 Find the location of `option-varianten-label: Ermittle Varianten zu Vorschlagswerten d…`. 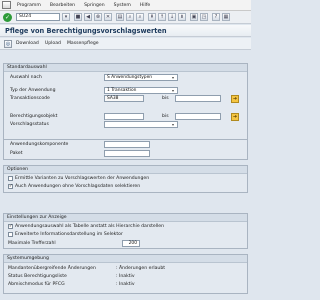

option-varianten-label: Ermittle Varianten zu Vorschlagswerten d… is located at coordinates (82, 178).